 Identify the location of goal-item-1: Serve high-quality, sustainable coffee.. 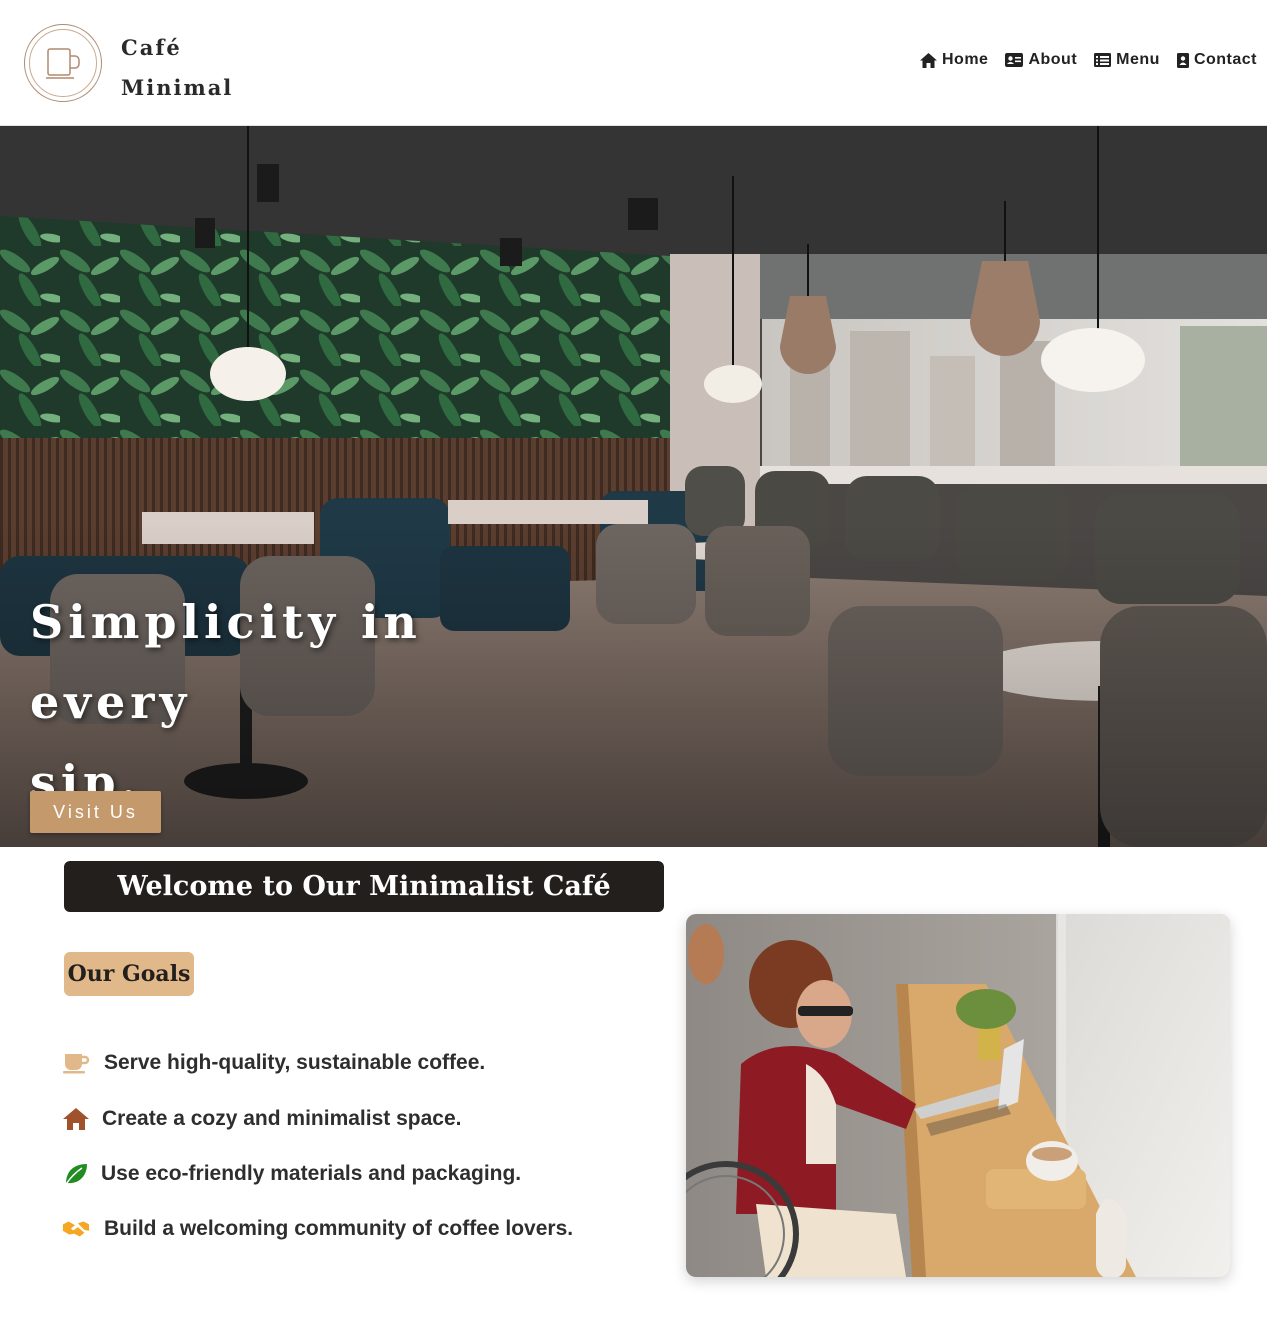
(273, 1063).